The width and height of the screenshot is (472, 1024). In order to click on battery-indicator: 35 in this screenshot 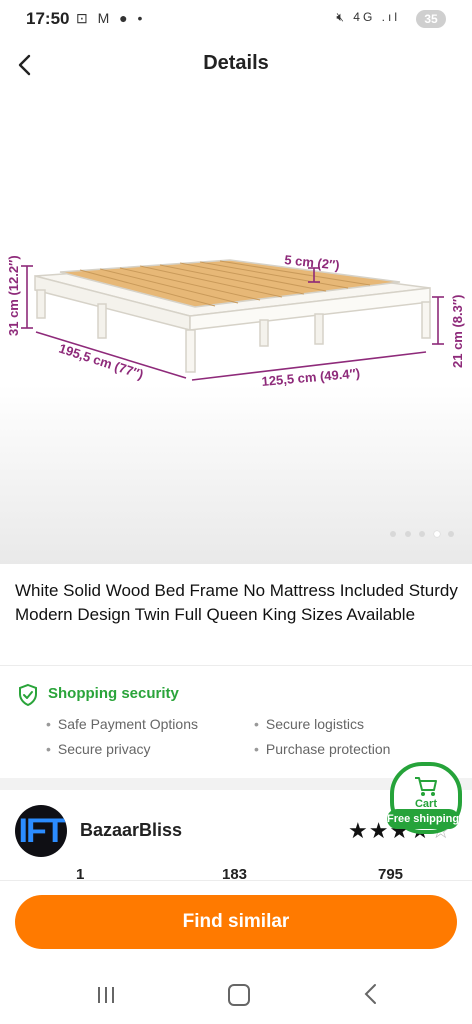, I will do `click(431, 19)`.